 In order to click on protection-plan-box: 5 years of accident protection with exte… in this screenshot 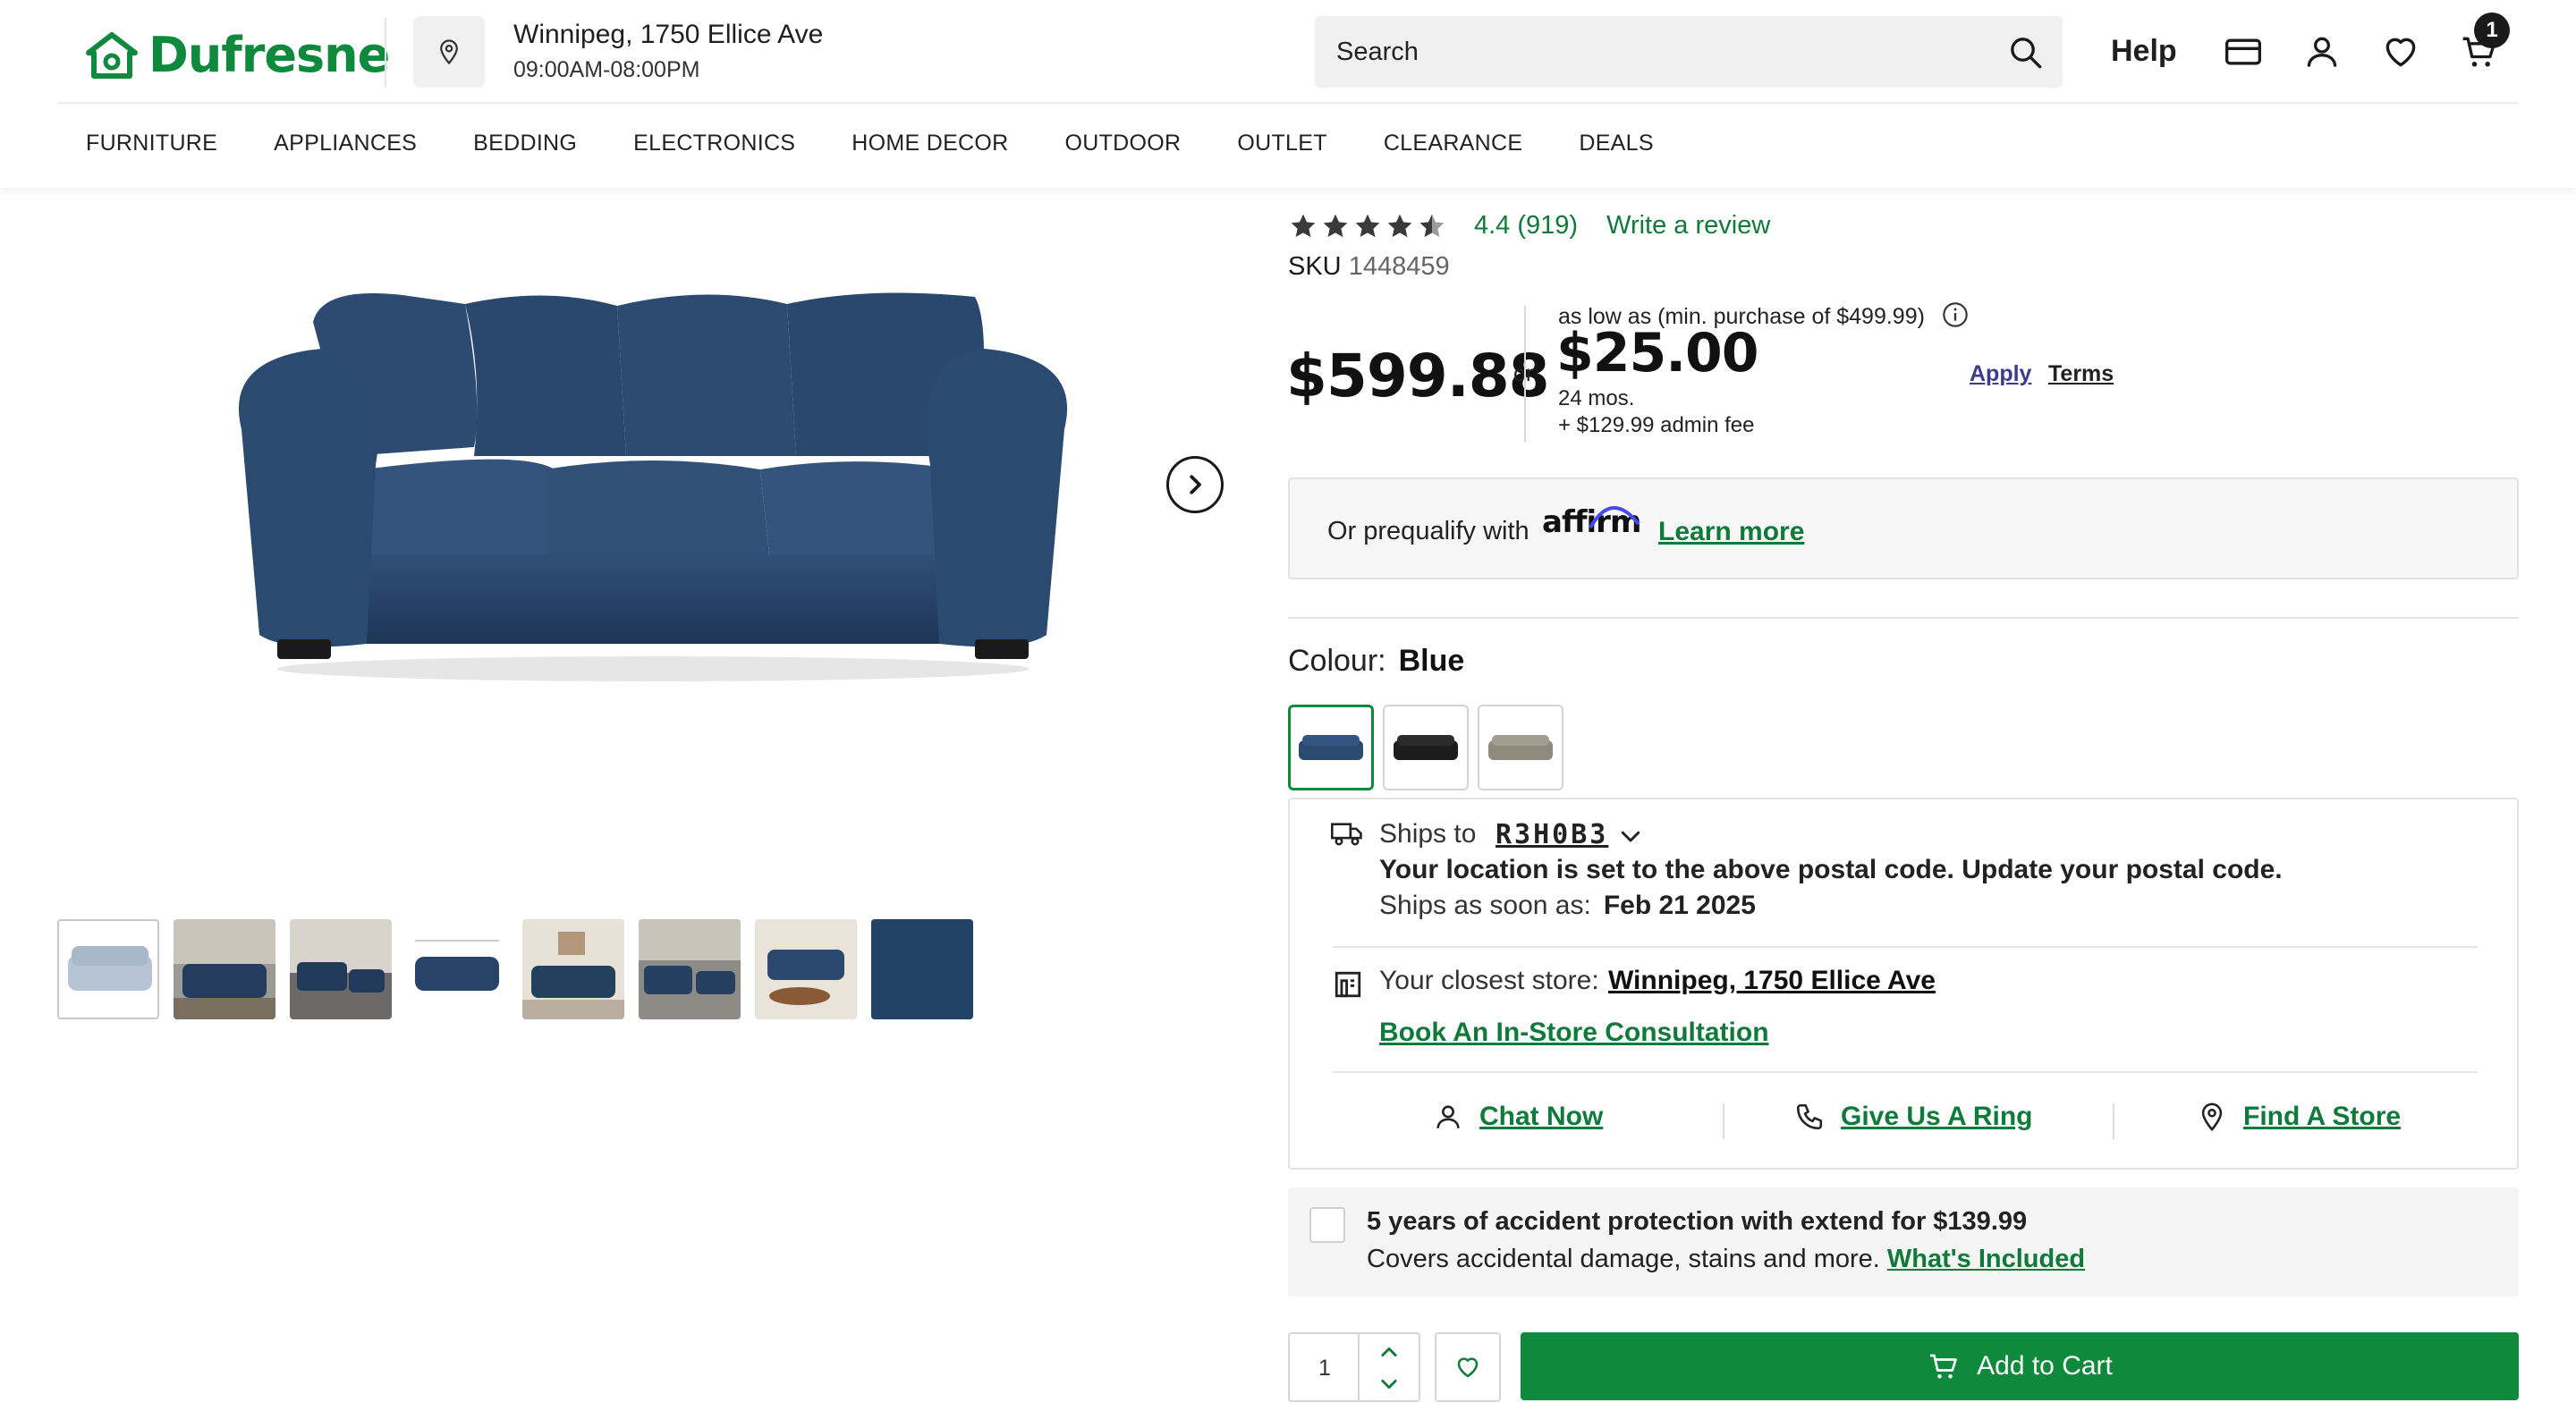, I will do `click(1903, 1242)`.